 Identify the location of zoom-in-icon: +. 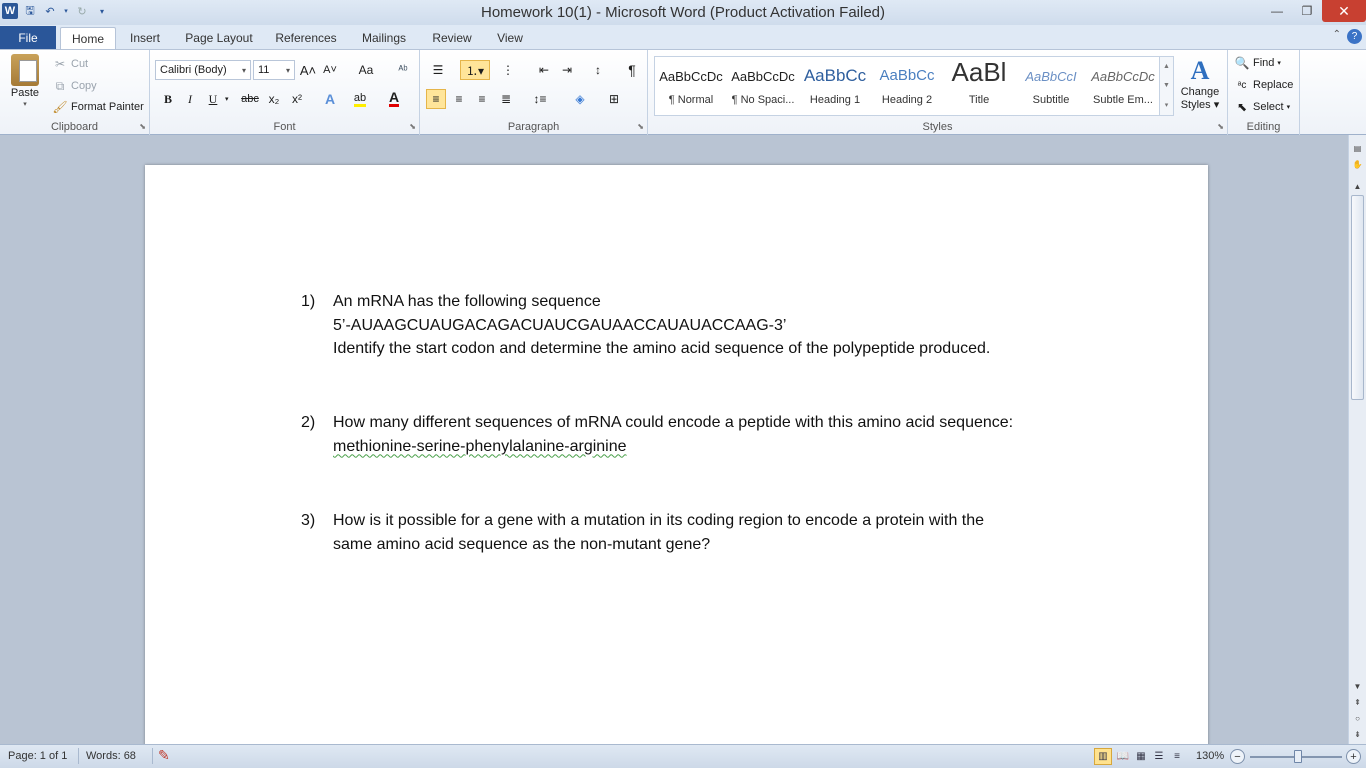
(1353, 756).